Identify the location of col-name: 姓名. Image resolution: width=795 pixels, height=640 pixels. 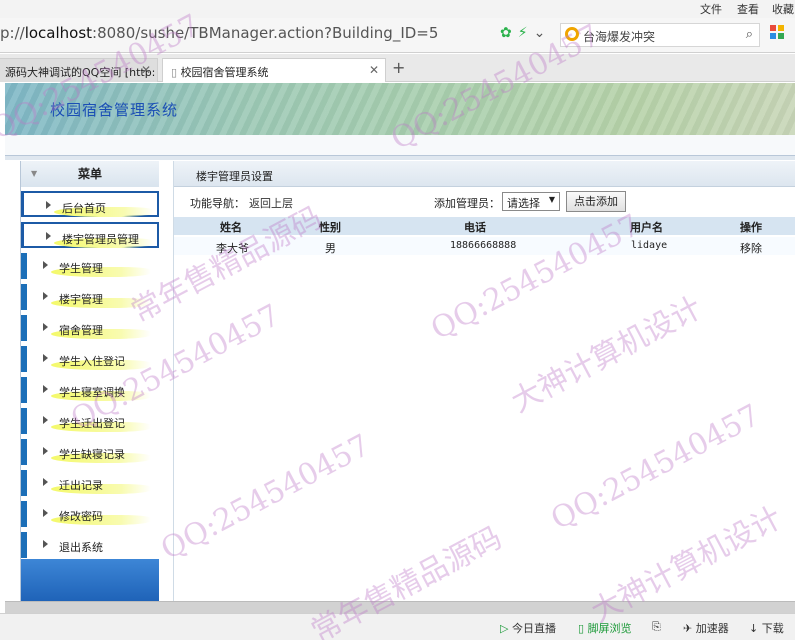
(231, 227).